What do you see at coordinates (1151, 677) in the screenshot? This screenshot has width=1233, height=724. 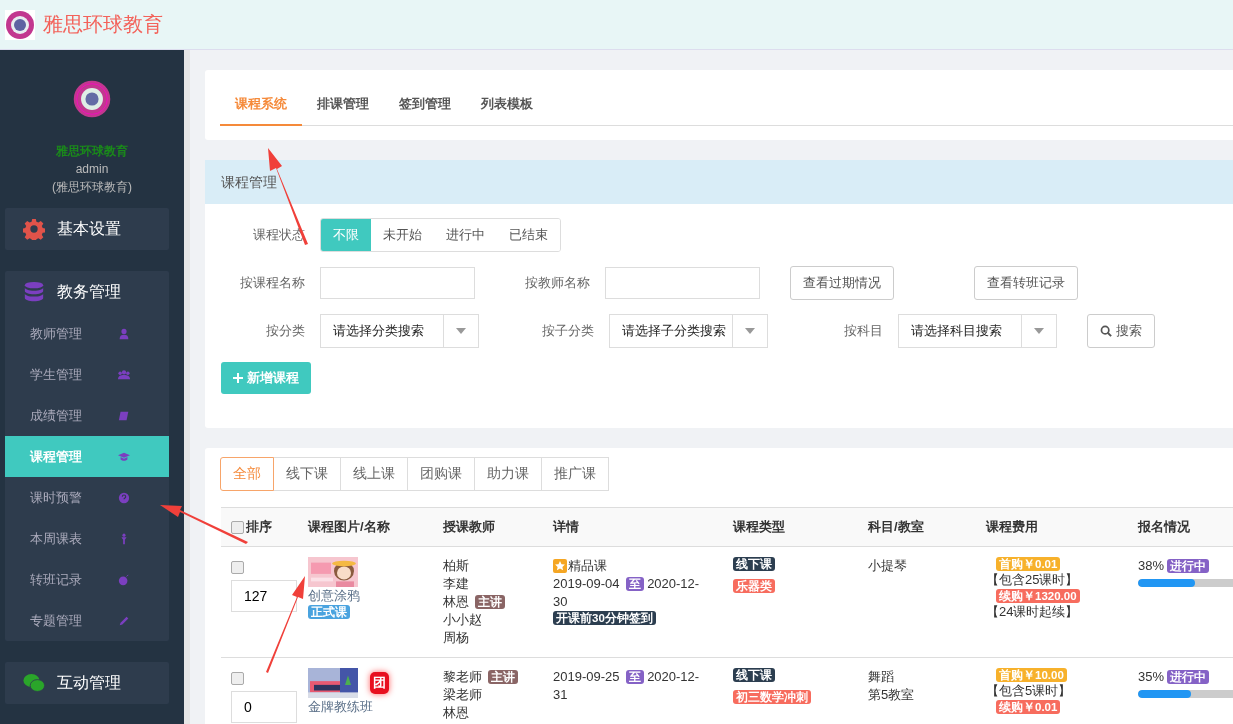 I see `enroll-percent: 35%` at bounding box center [1151, 677].